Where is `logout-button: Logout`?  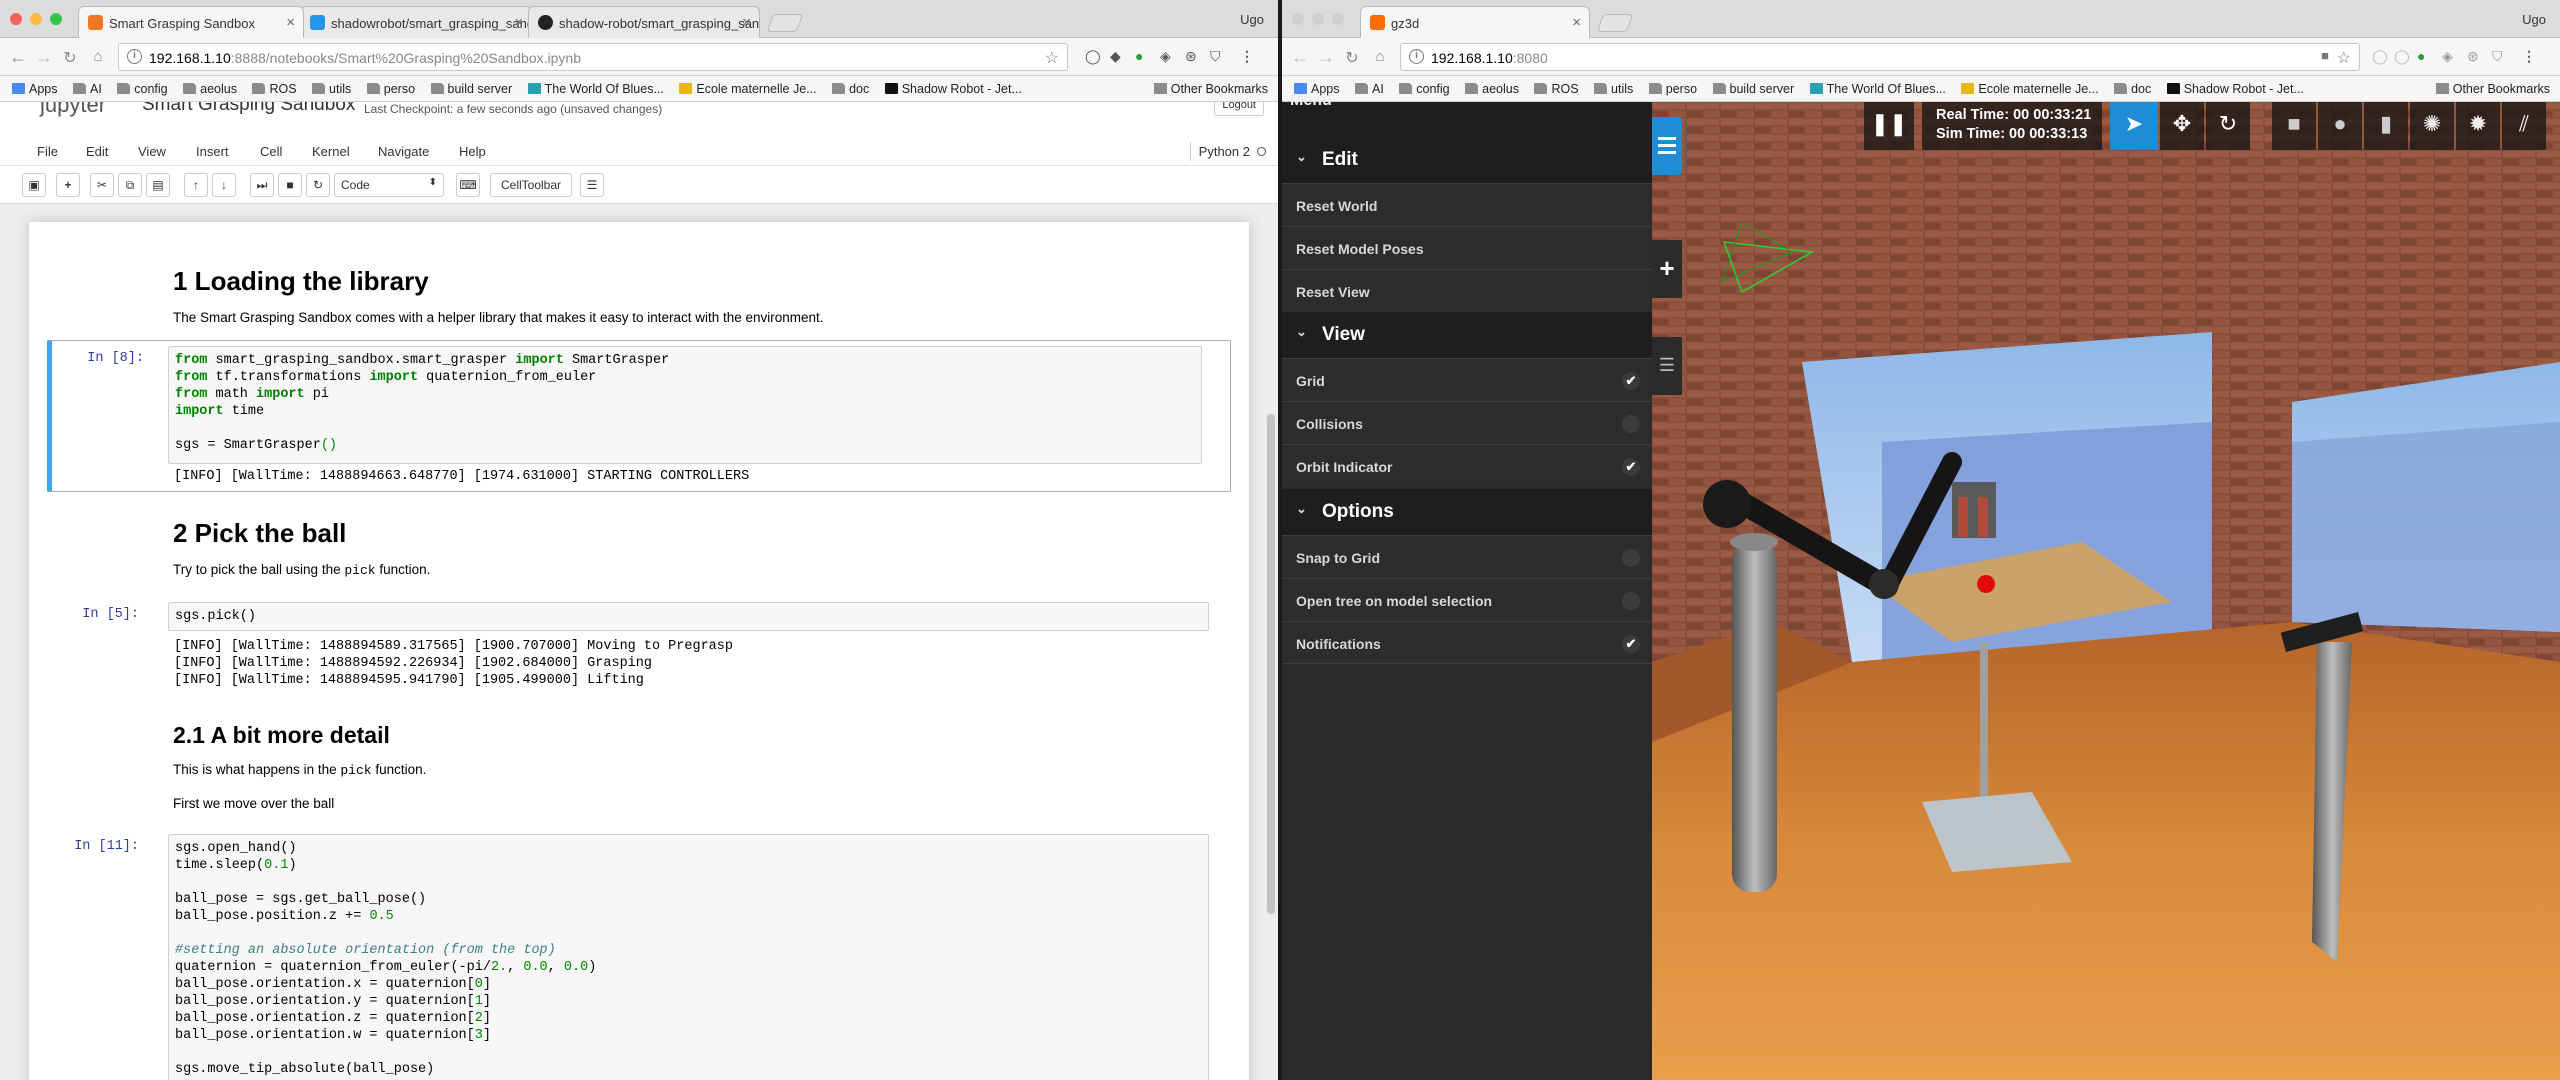 logout-button: Logout is located at coordinates (1239, 109).